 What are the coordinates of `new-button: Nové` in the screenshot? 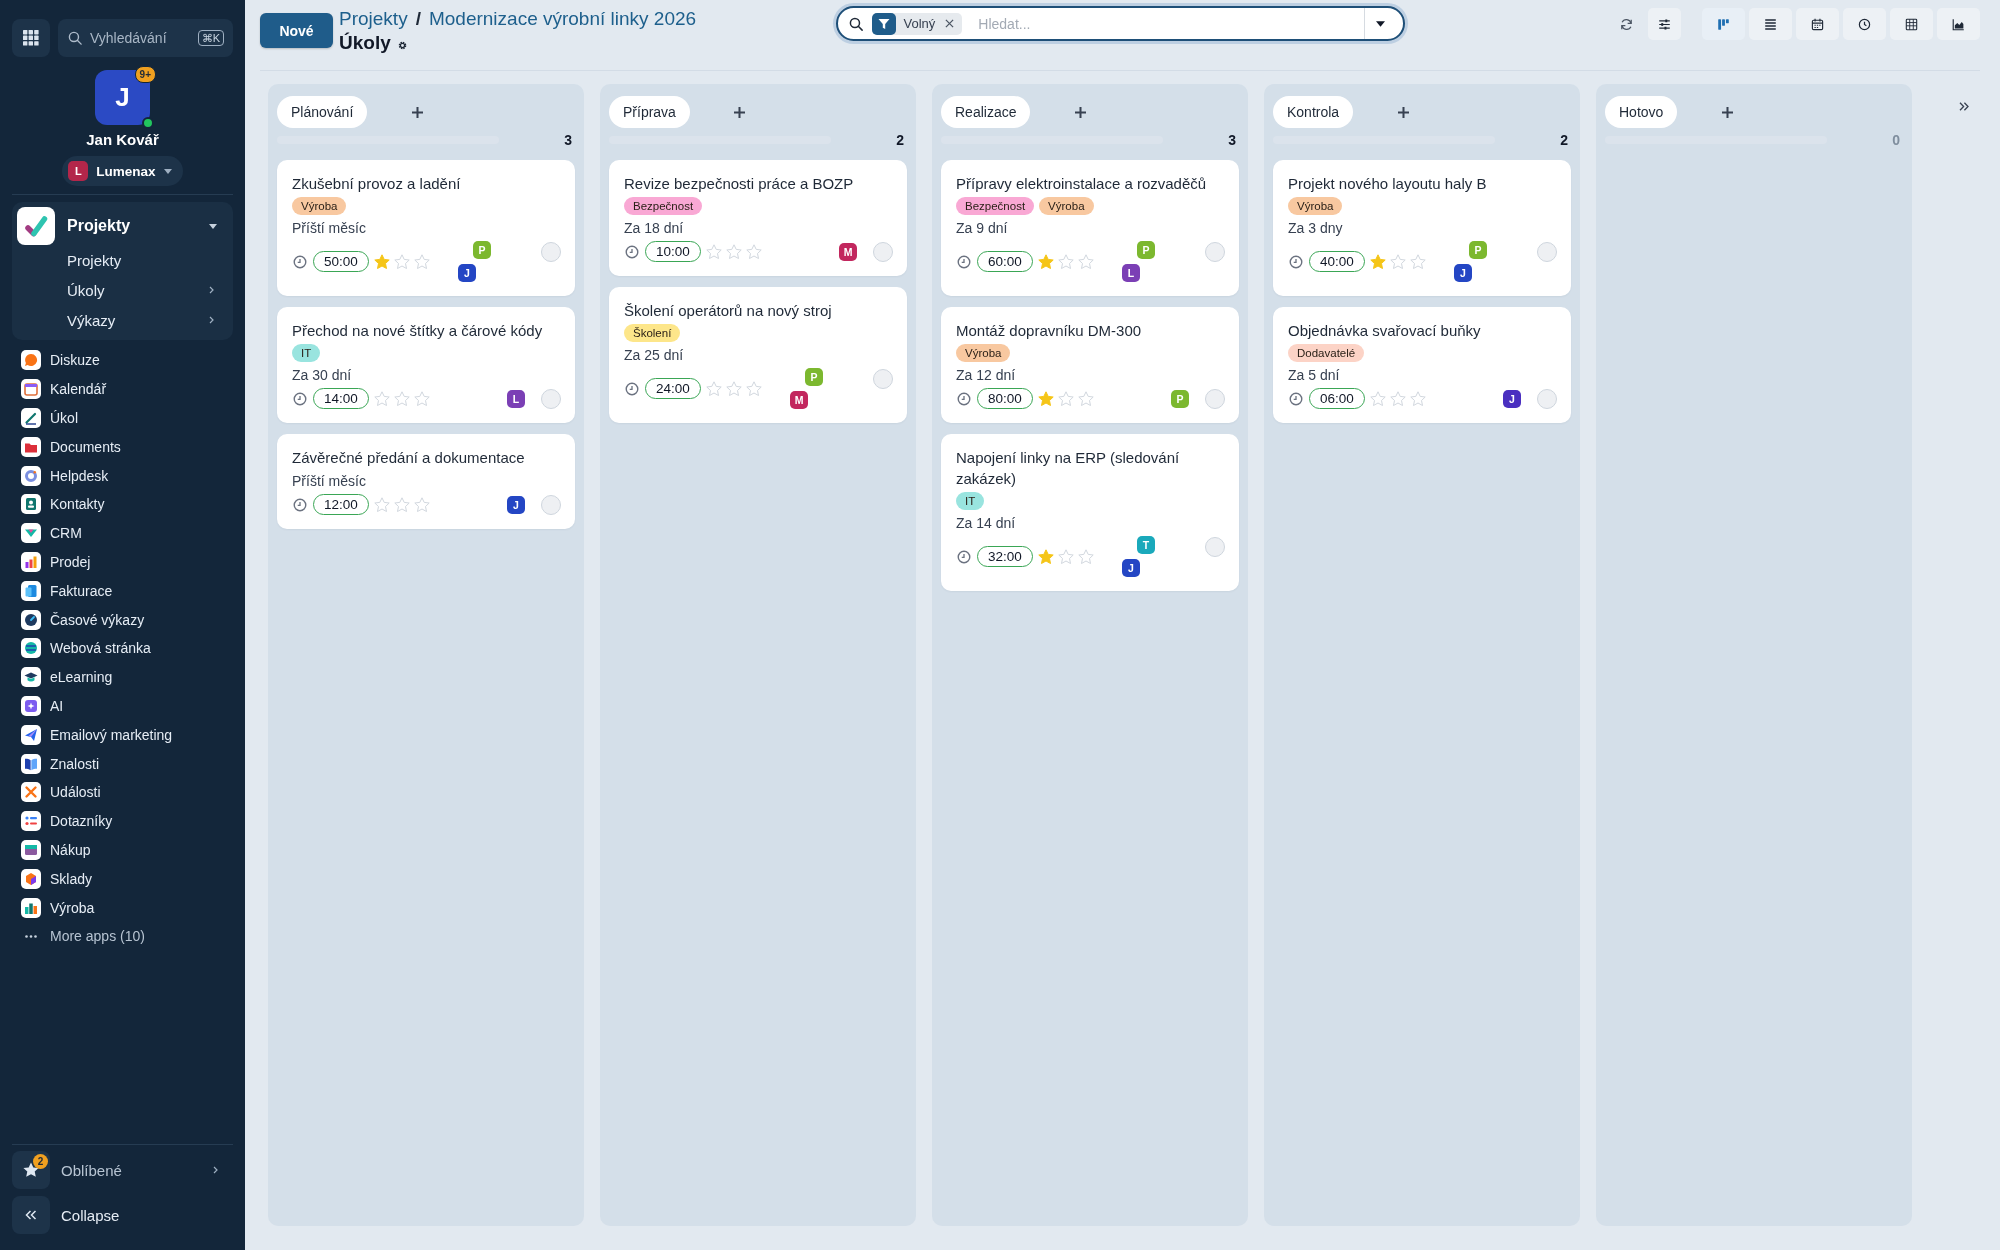 It's located at (296, 30).